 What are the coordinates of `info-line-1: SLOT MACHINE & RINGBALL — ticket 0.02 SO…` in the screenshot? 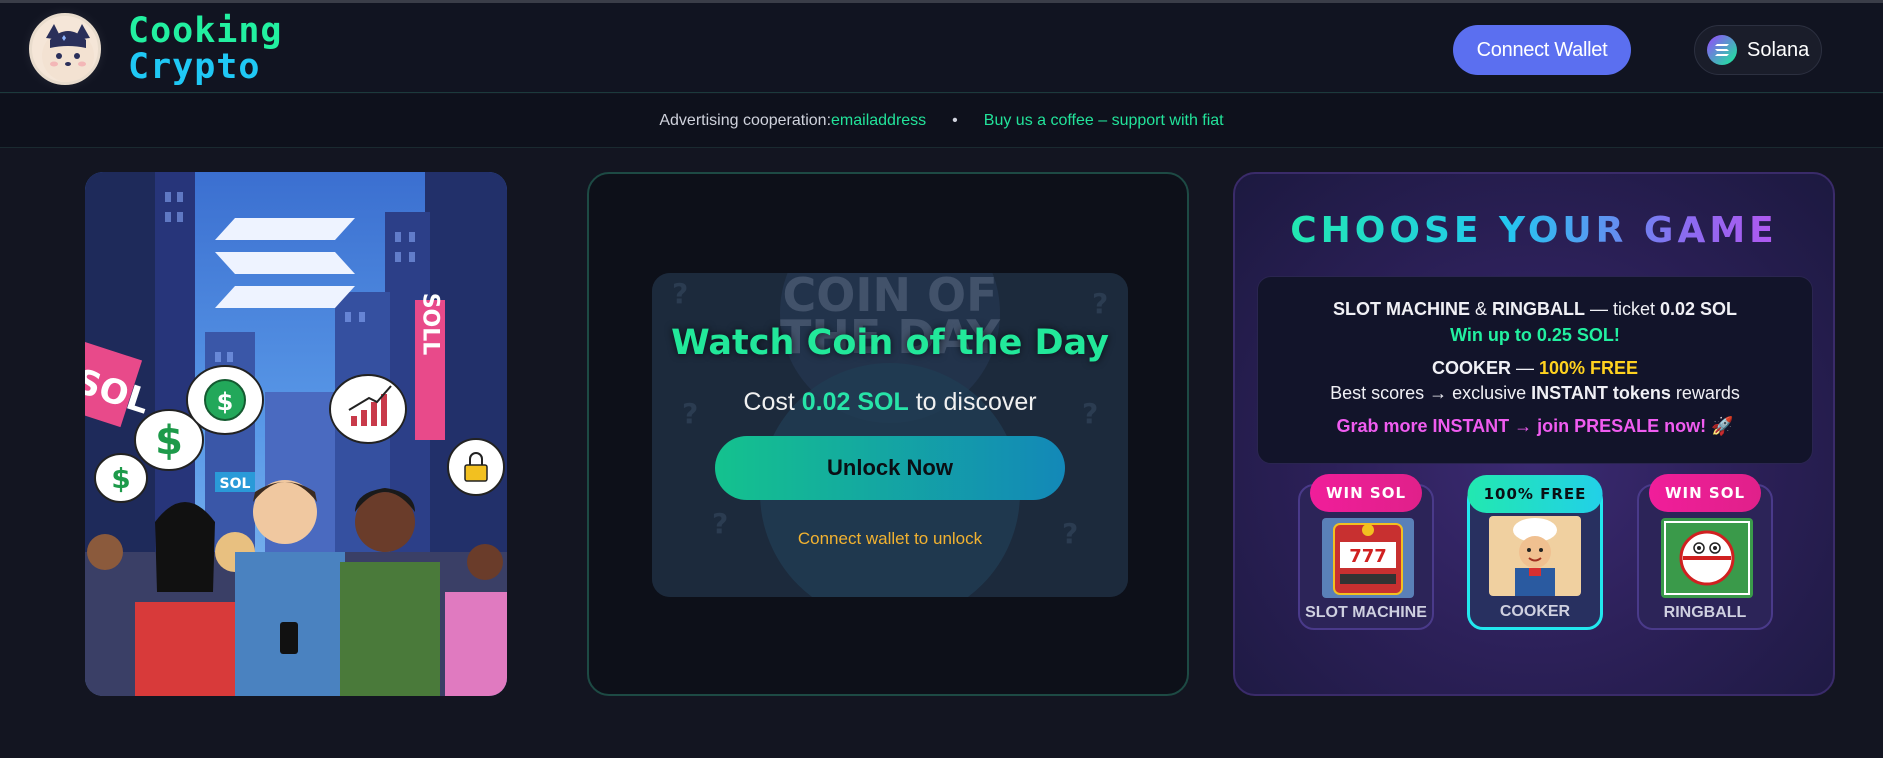 It's located at (1535, 309).